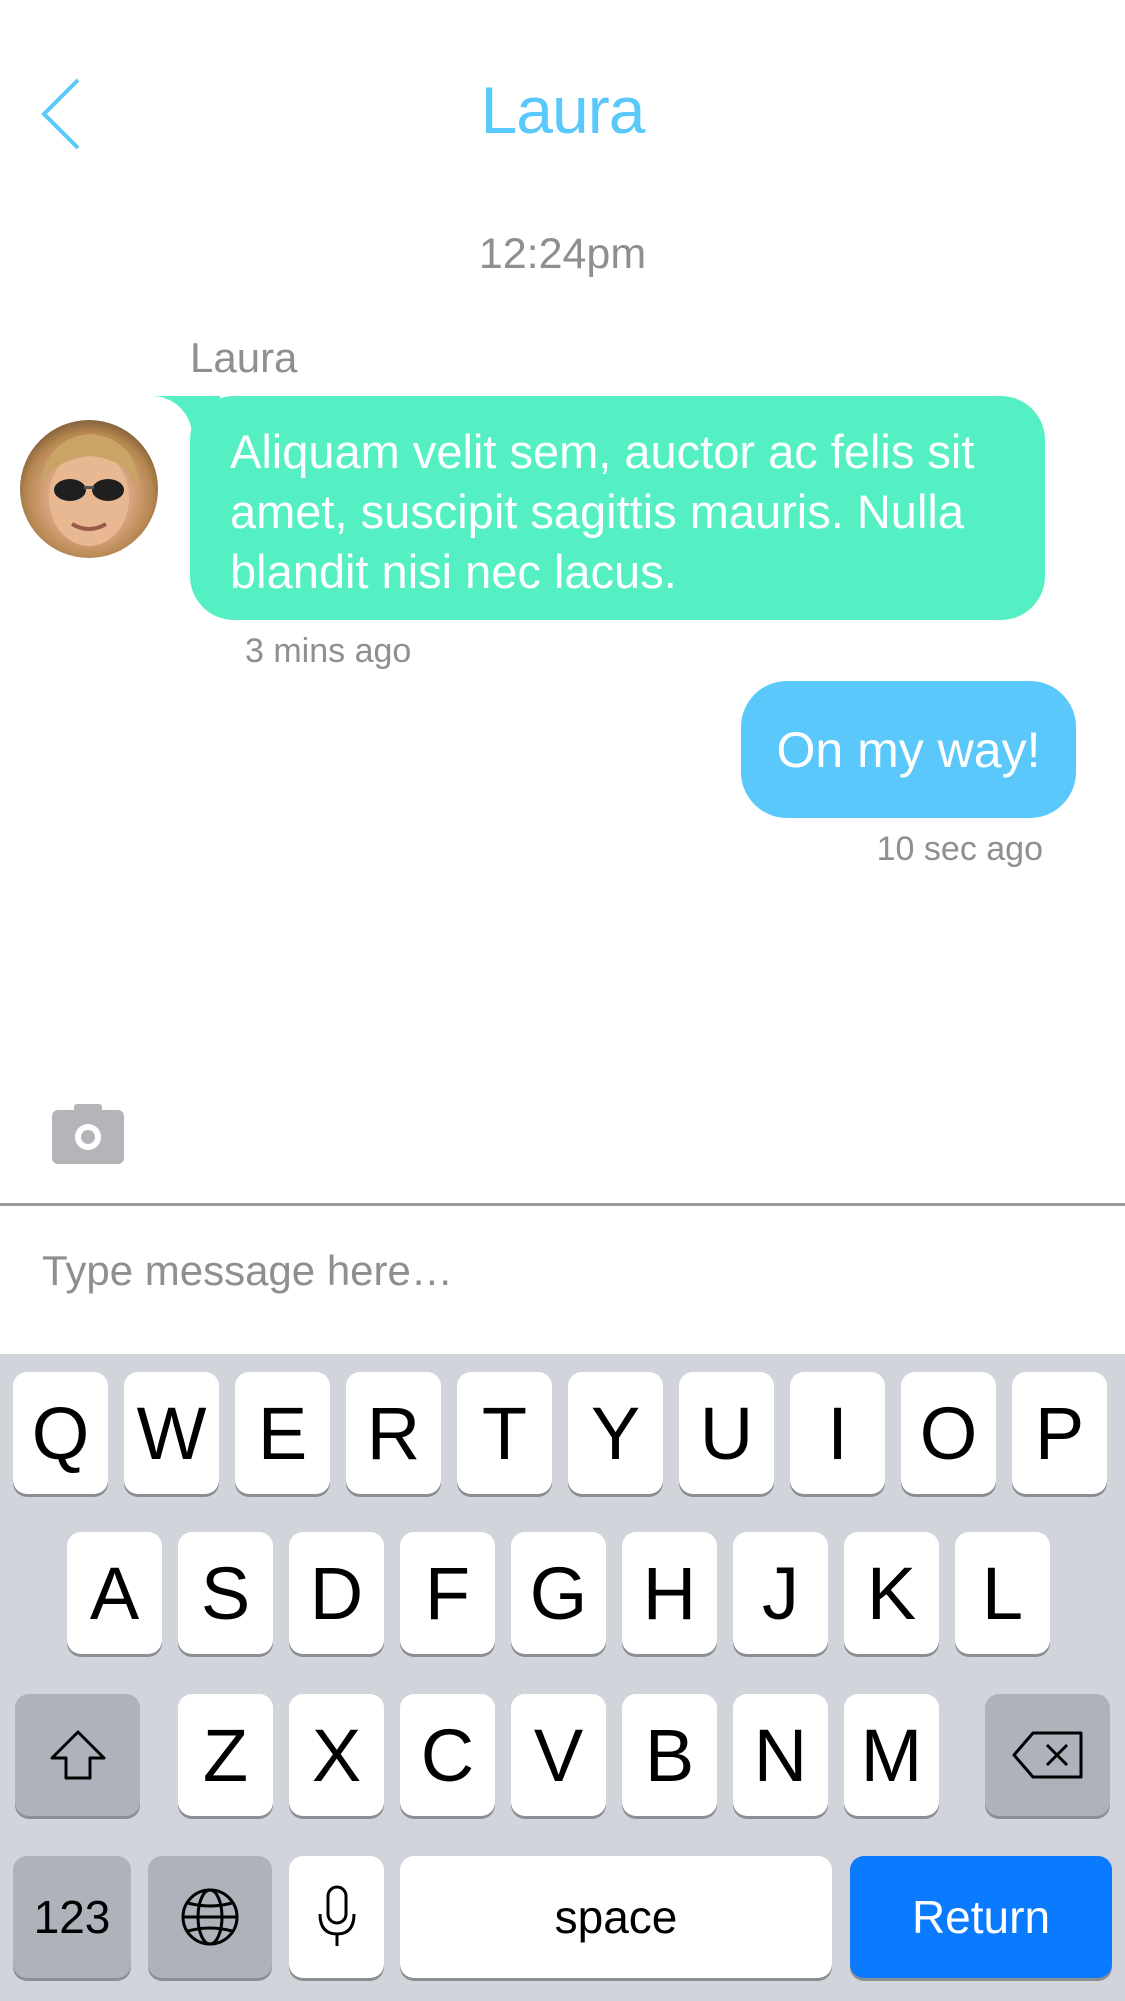  Describe the element at coordinates (282, 1433) in the screenshot. I see `key-e: E` at that location.